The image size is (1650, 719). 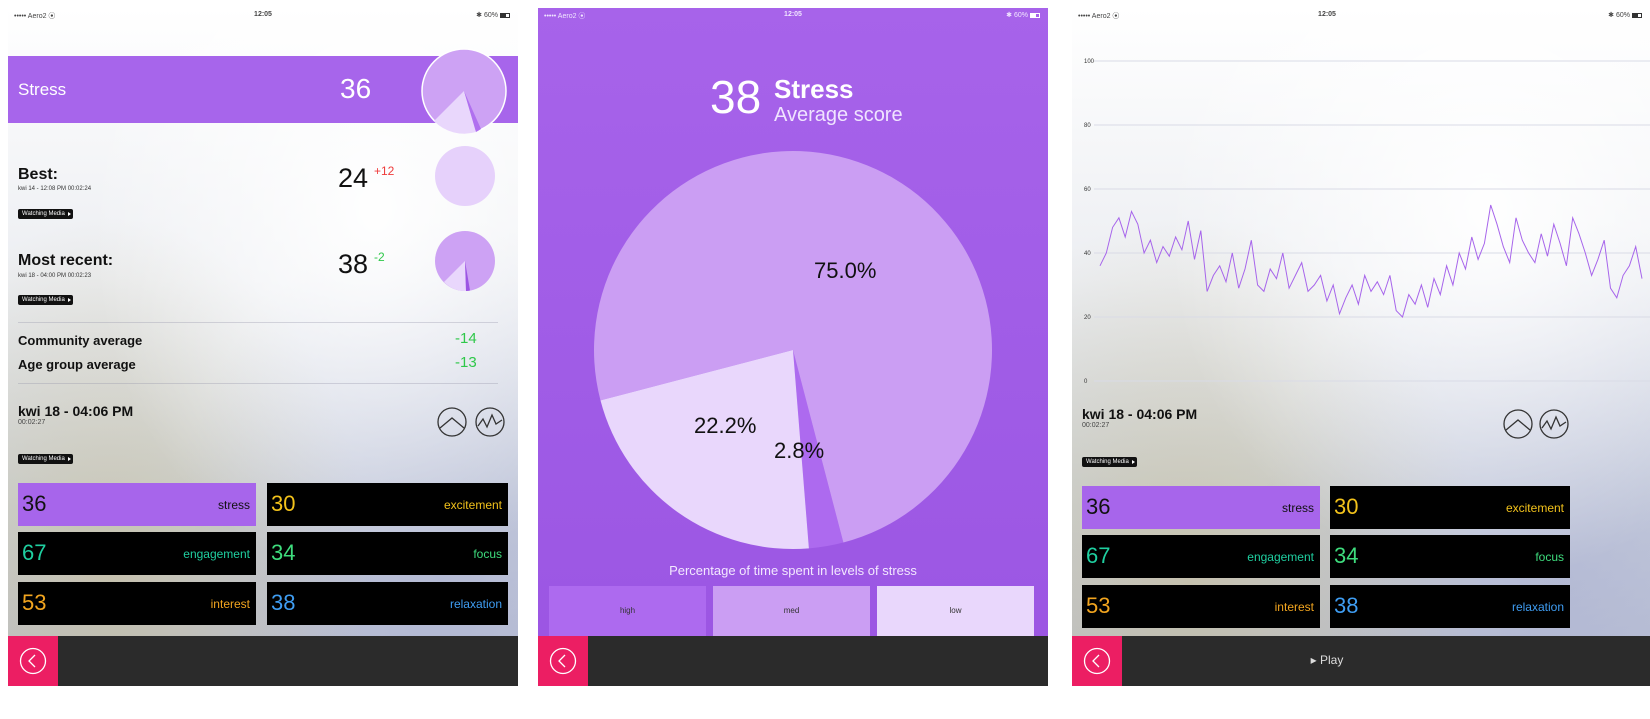 What do you see at coordinates (465, 261) in the screenshot?
I see `recent-pie-icon` at bounding box center [465, 261].